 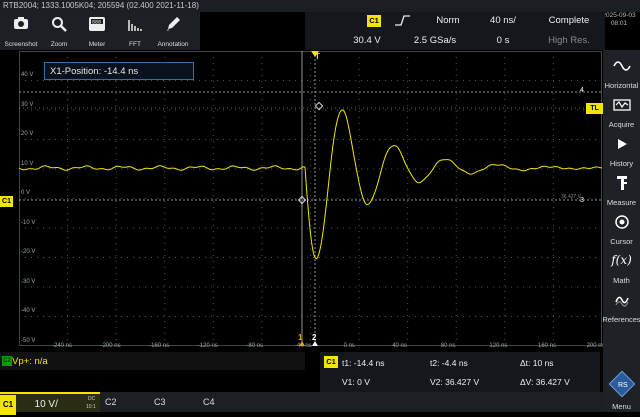 I want to click on horizontal-button: Horizontal, so click(x=621, y=71).